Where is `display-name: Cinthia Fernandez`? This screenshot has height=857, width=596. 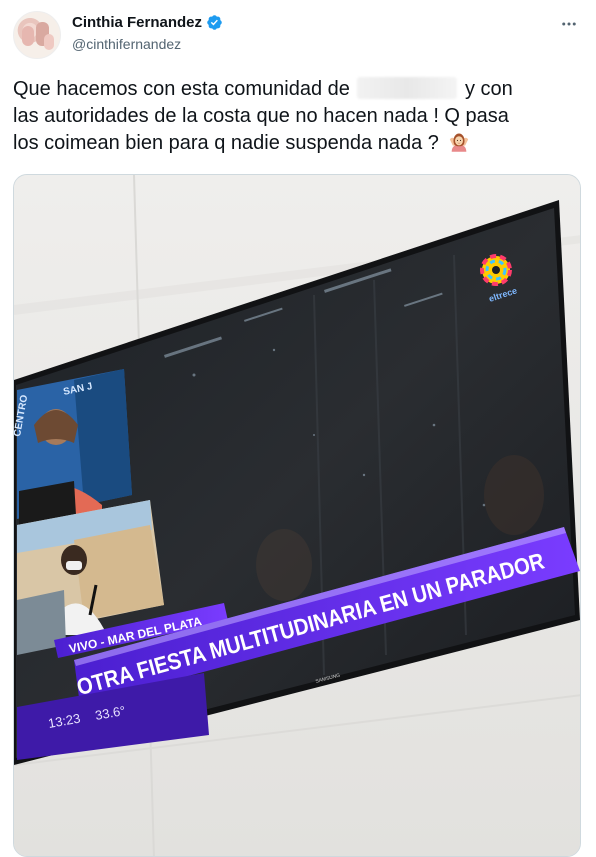
display-name: Cinthia Fernandez is located at coordinates (137, 22).